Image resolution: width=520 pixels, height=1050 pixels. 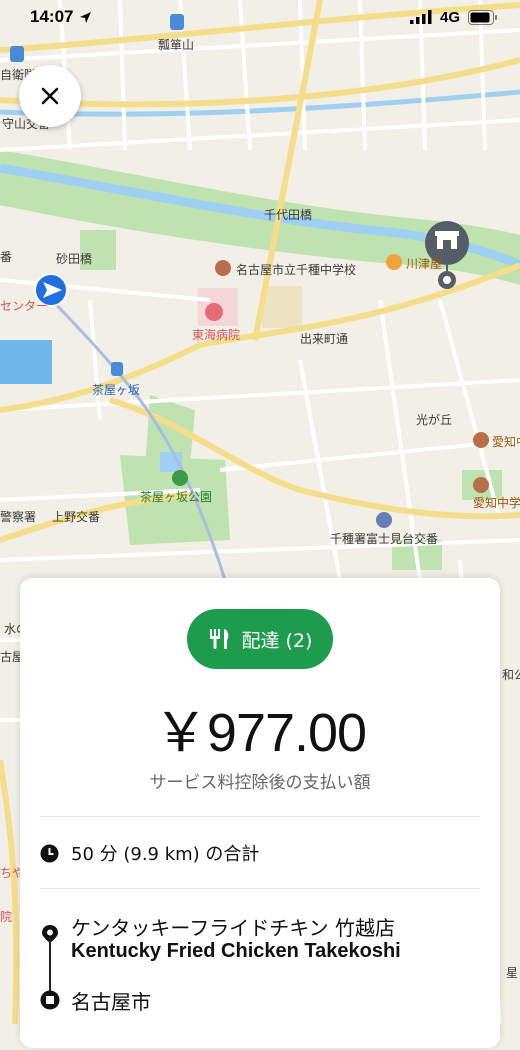 What do you see at coordinates (482, 17) in the screenshot?
I see `battery-icon` at bounding box center [482, 17].